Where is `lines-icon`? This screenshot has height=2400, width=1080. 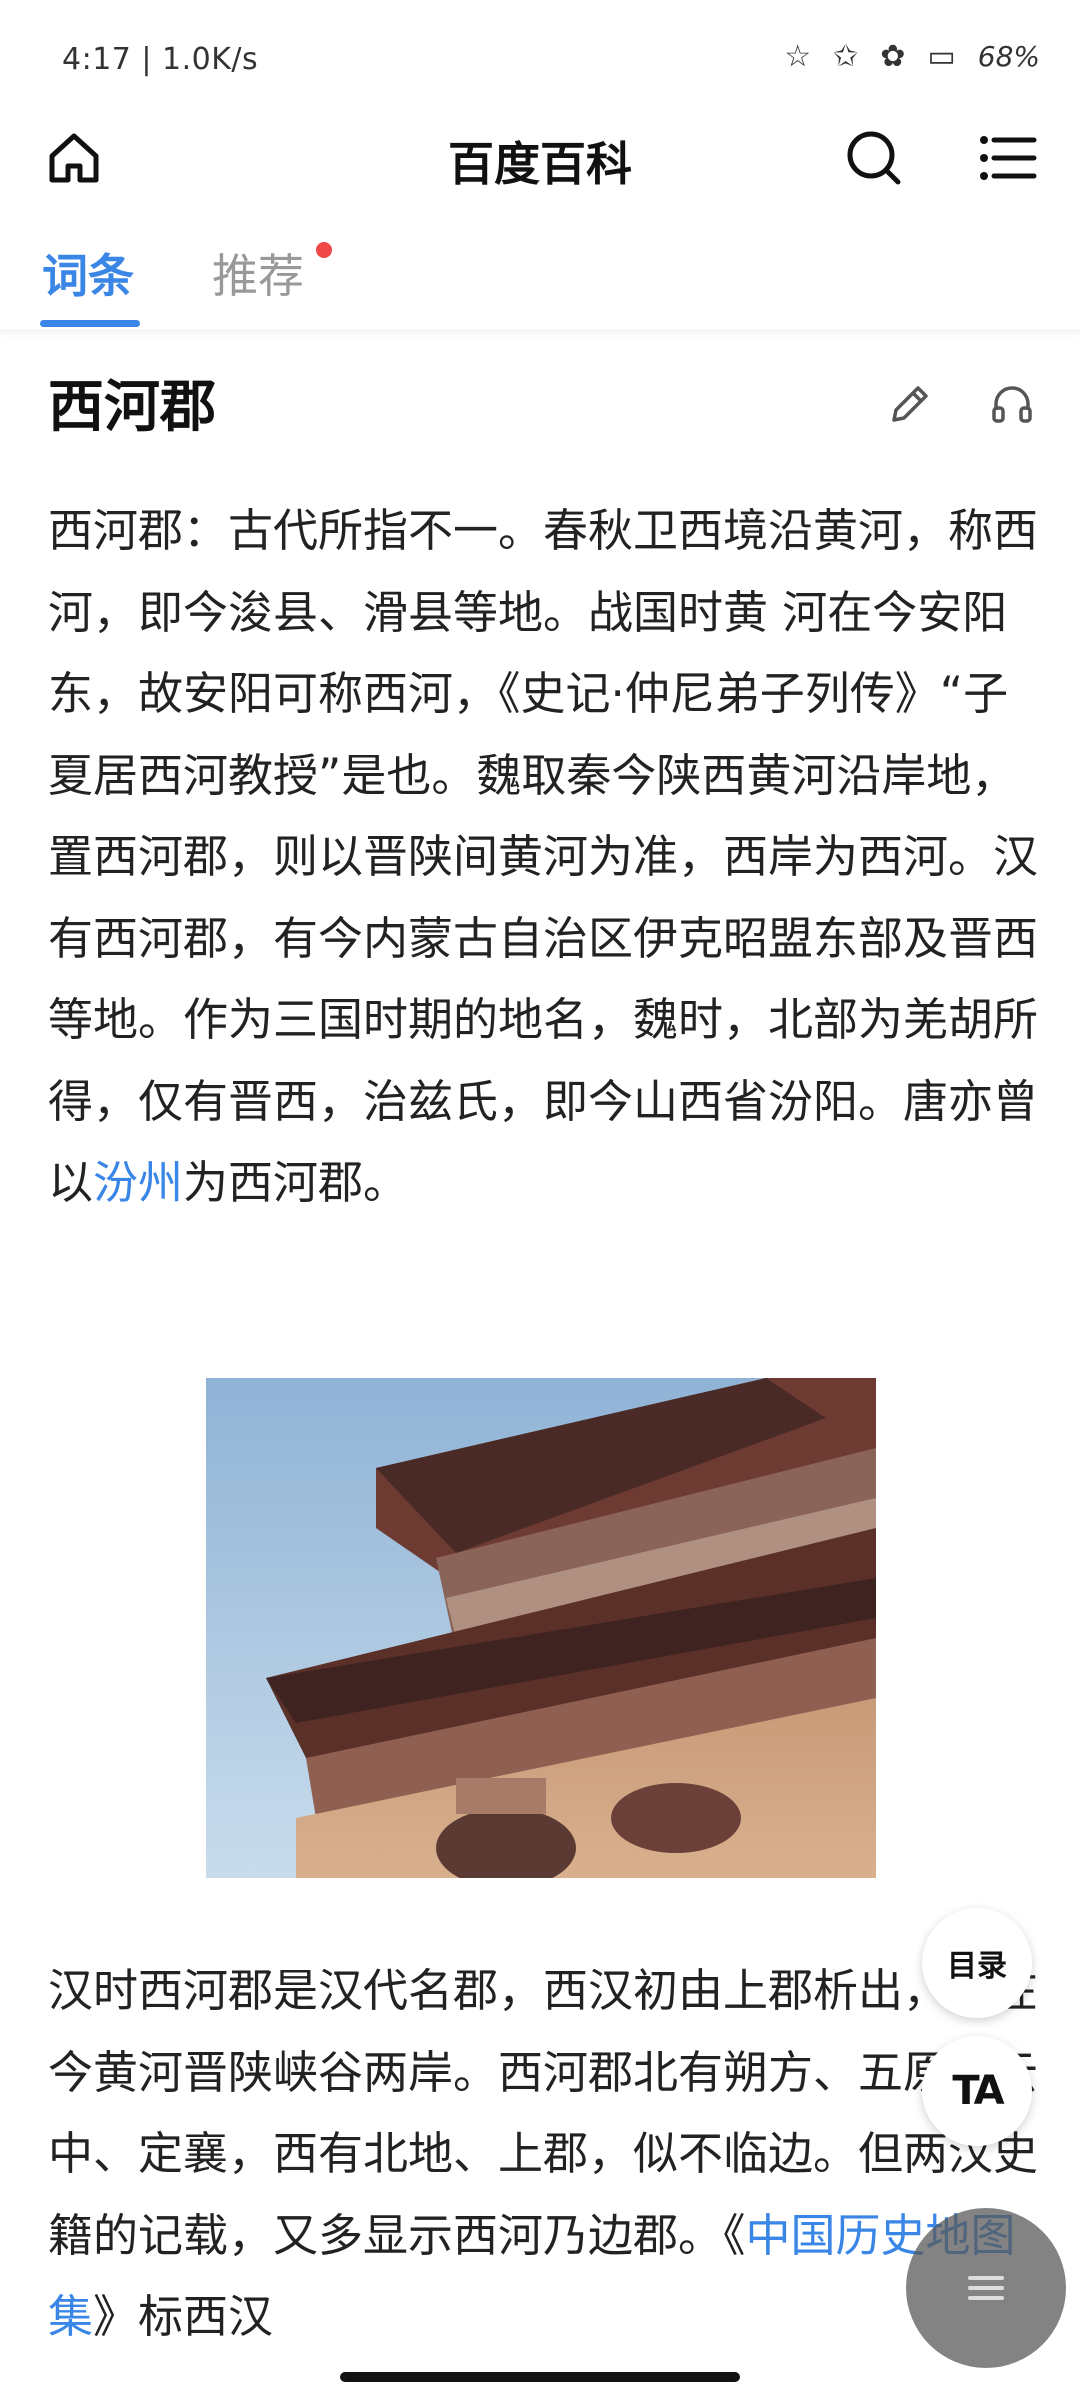
lines-icon is located at coordinates (986, 2288).